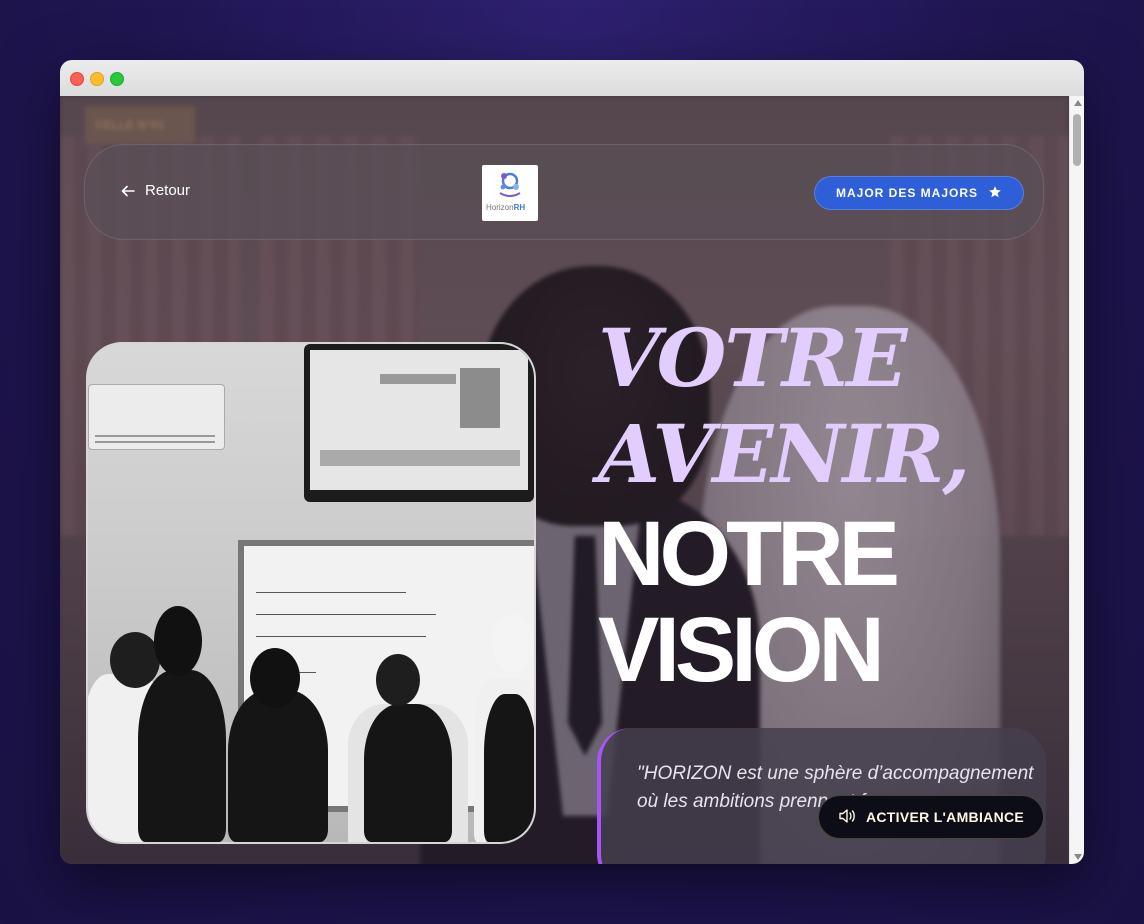 The image size is (1144, 924). I want to click on maximize-window-button, so click(117, 79).